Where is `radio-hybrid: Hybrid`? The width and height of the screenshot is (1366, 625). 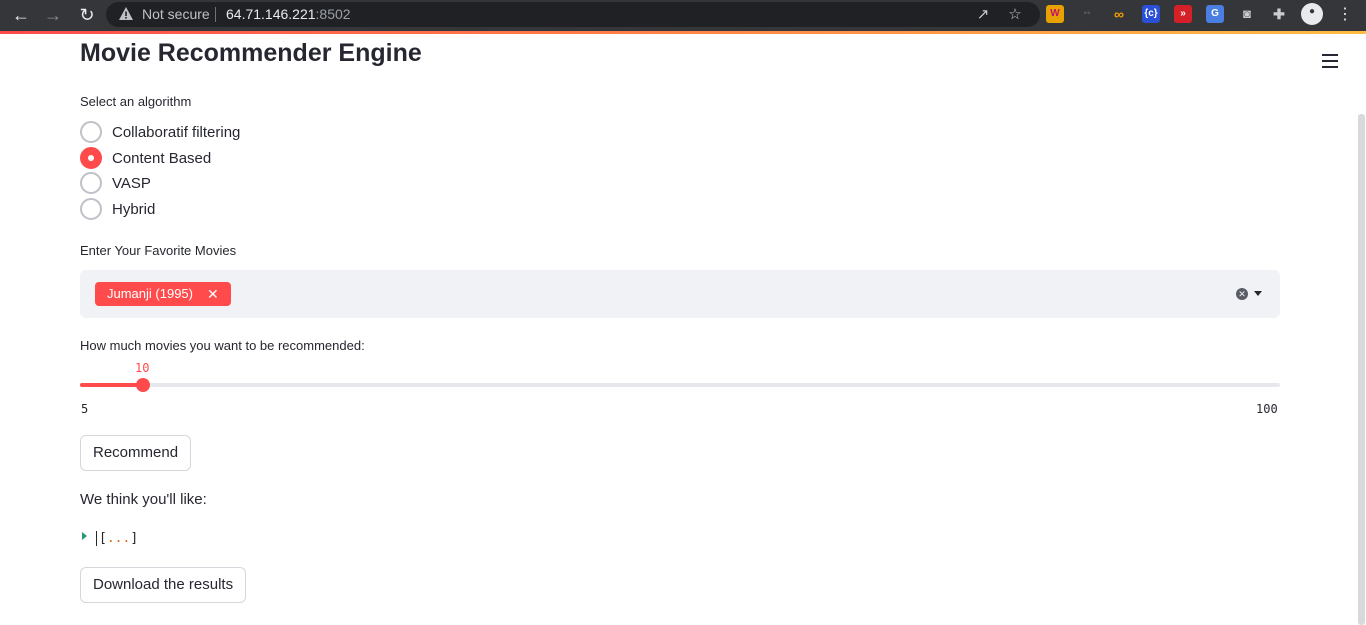 radio-hybrid: Hybrid is located at coordinates (117, 209).